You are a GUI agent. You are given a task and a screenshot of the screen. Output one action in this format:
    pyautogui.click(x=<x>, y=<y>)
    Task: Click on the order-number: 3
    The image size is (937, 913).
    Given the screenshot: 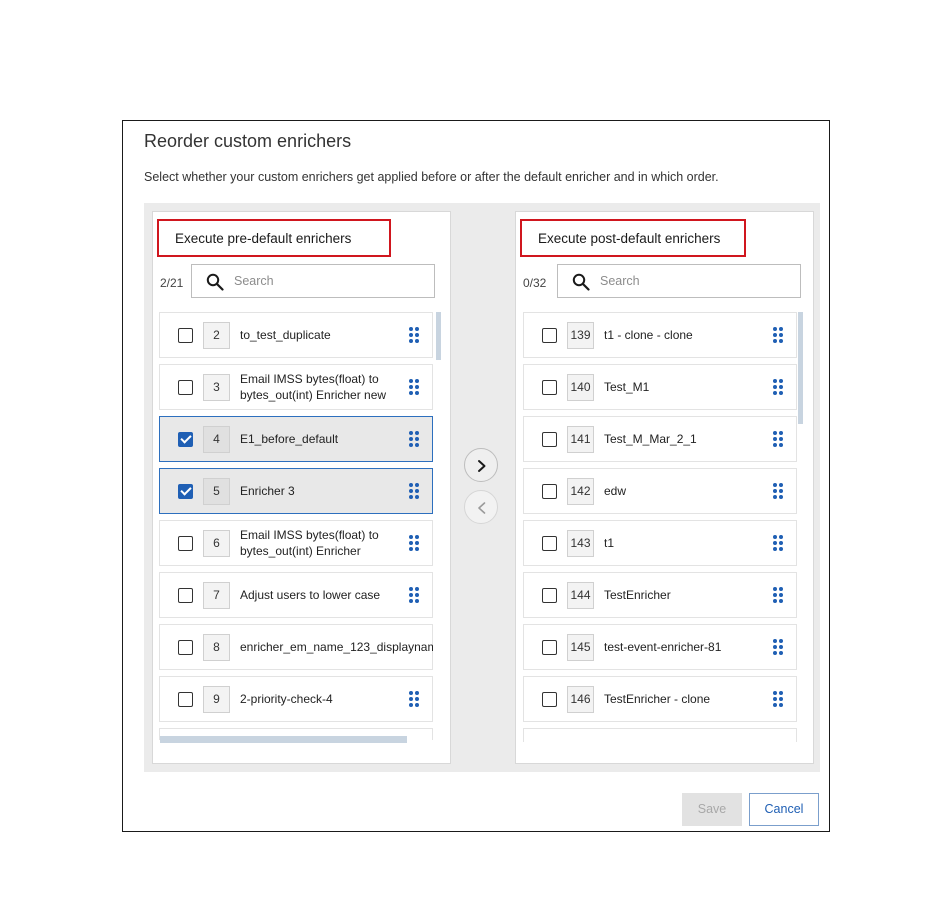 What is the action you would take?
    pyautogui.click(x=216, y=387)
    